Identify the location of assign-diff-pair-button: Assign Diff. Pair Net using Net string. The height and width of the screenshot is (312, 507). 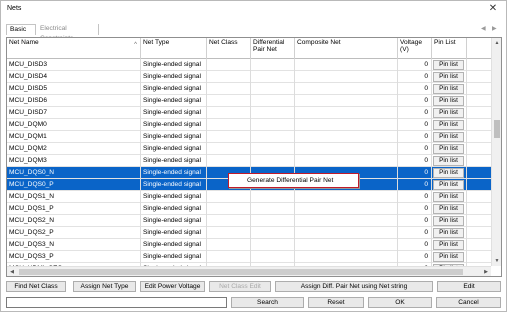
(354, 286).